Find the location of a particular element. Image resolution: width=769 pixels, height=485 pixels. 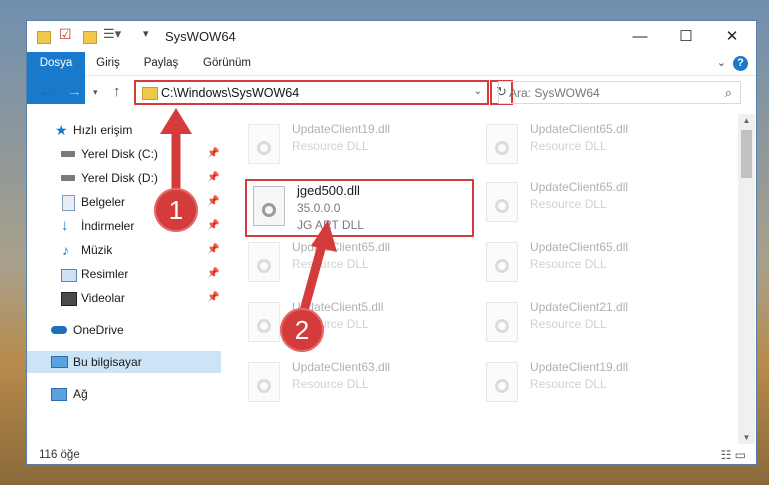

step-1-badge: 1 is located at coordinates (176, 210).